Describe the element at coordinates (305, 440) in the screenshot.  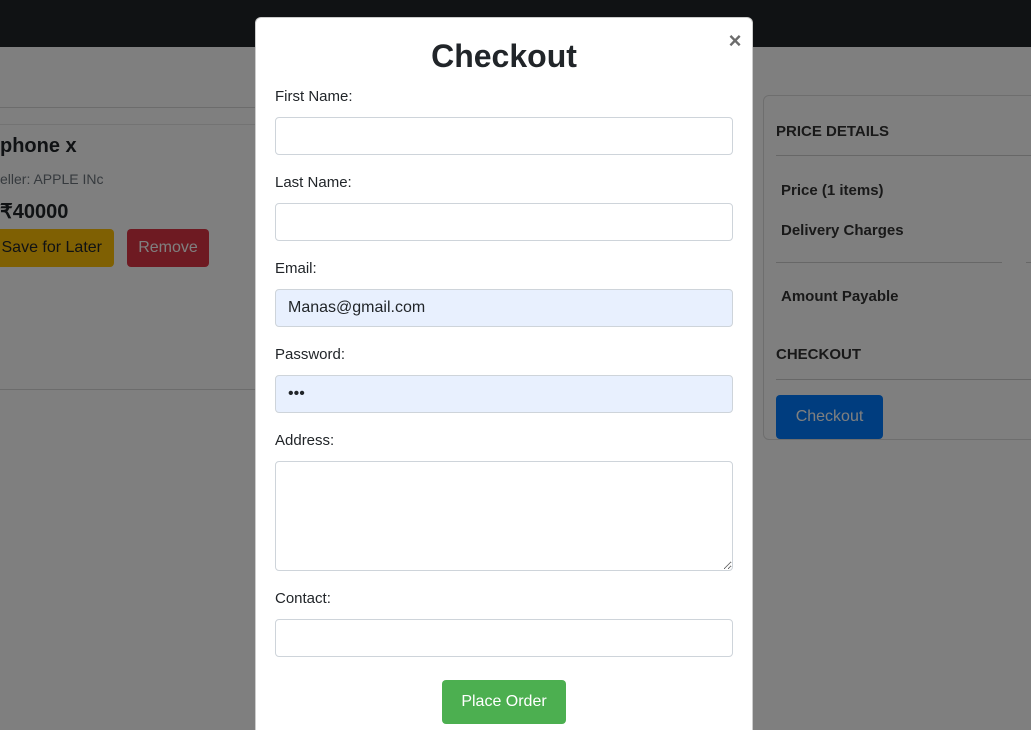
I see `address-label: Address:` at that location.